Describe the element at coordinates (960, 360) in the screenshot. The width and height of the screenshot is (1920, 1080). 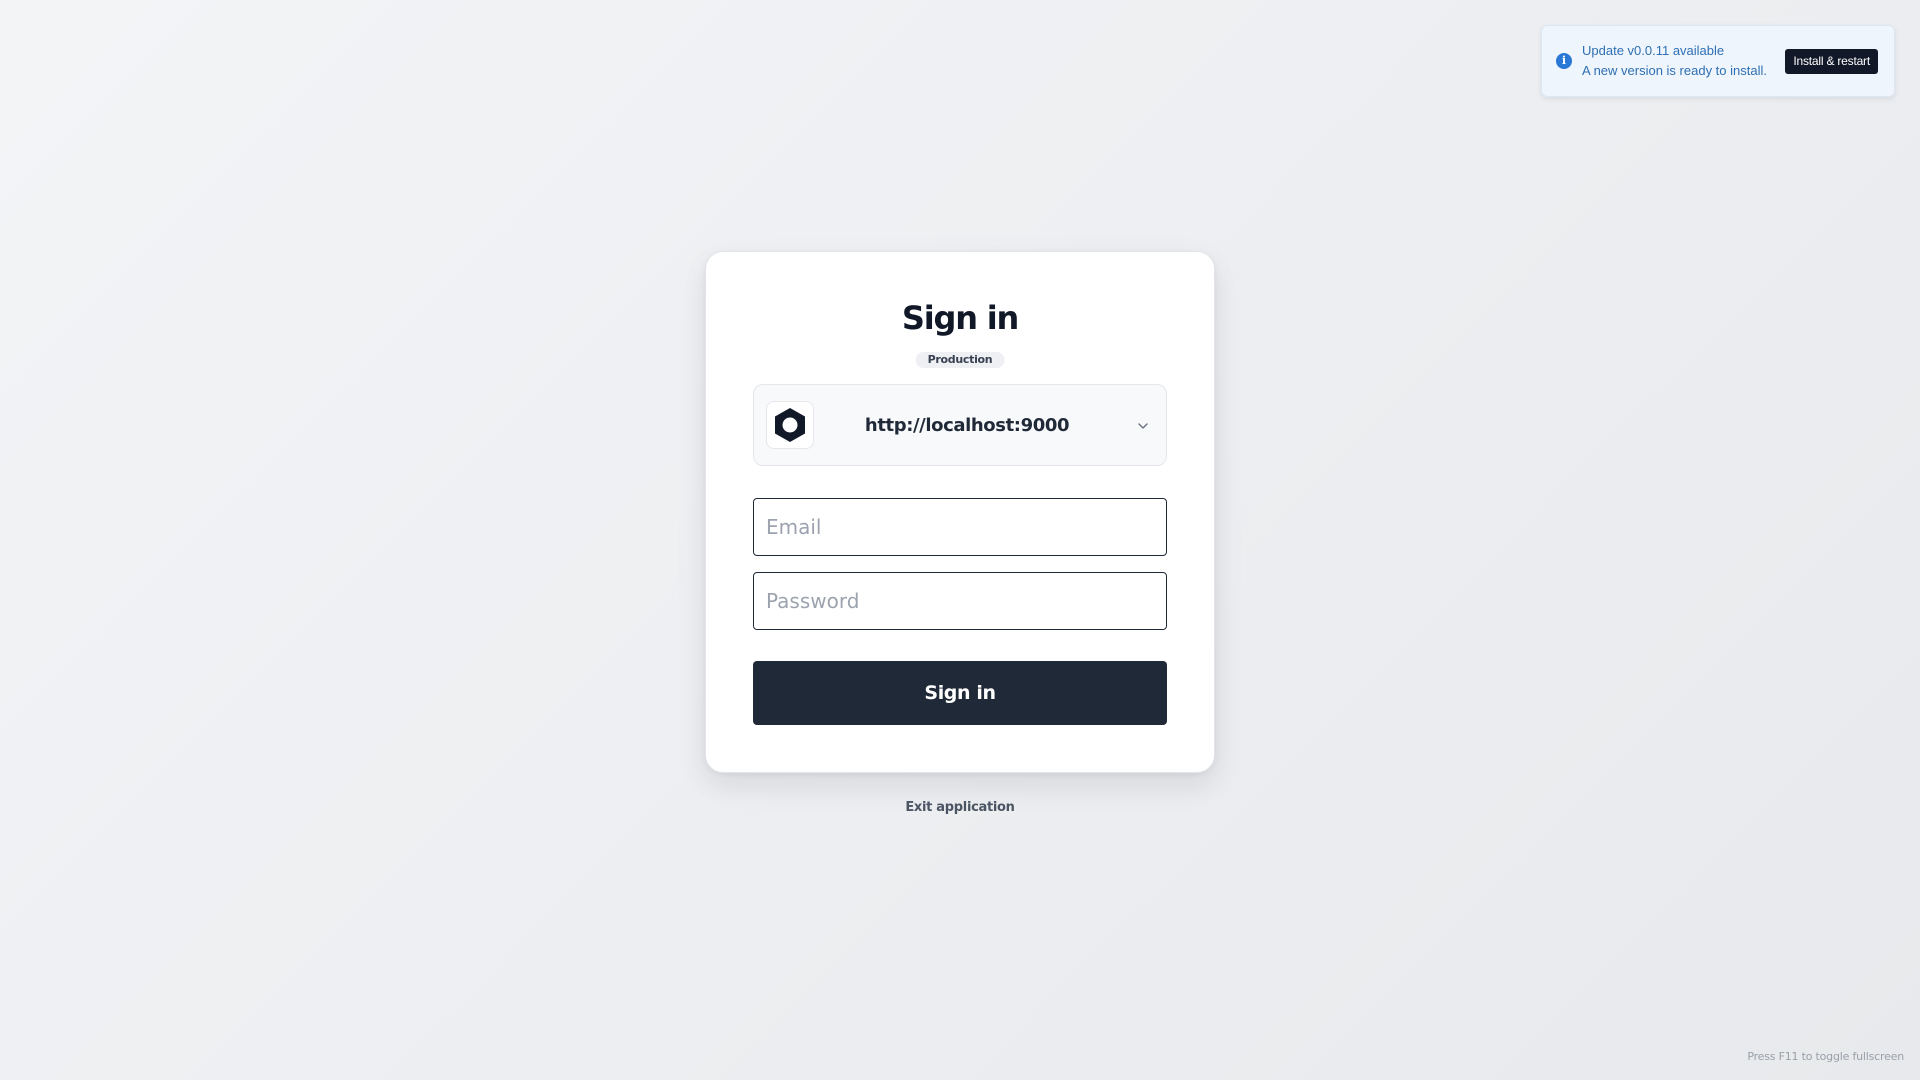
I see `environment-badge: Production` at that location.